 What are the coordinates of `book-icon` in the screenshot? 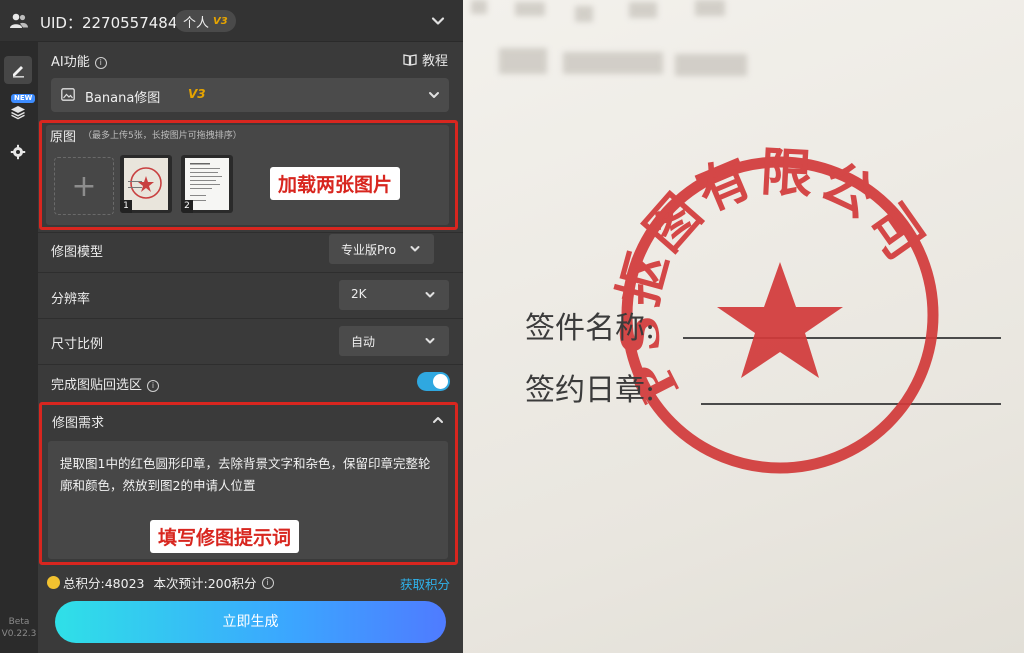 It's located at (410, 60).